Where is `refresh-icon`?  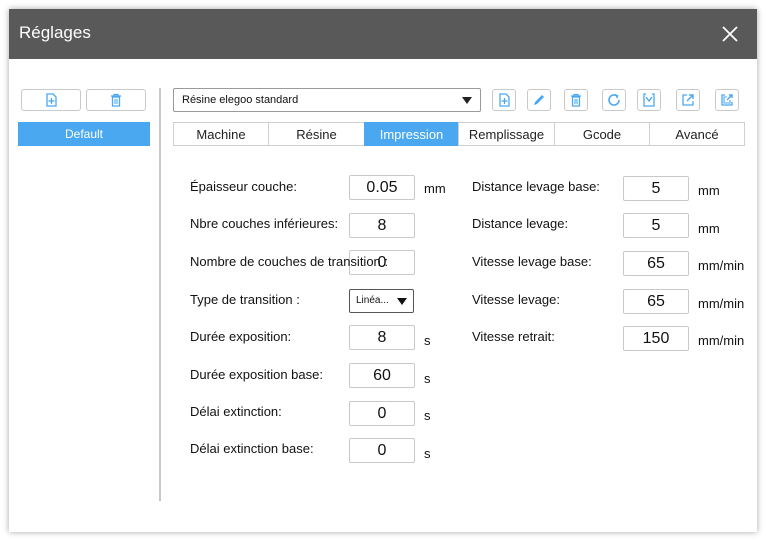
refresh-icon is located at coordinates (614, 100).